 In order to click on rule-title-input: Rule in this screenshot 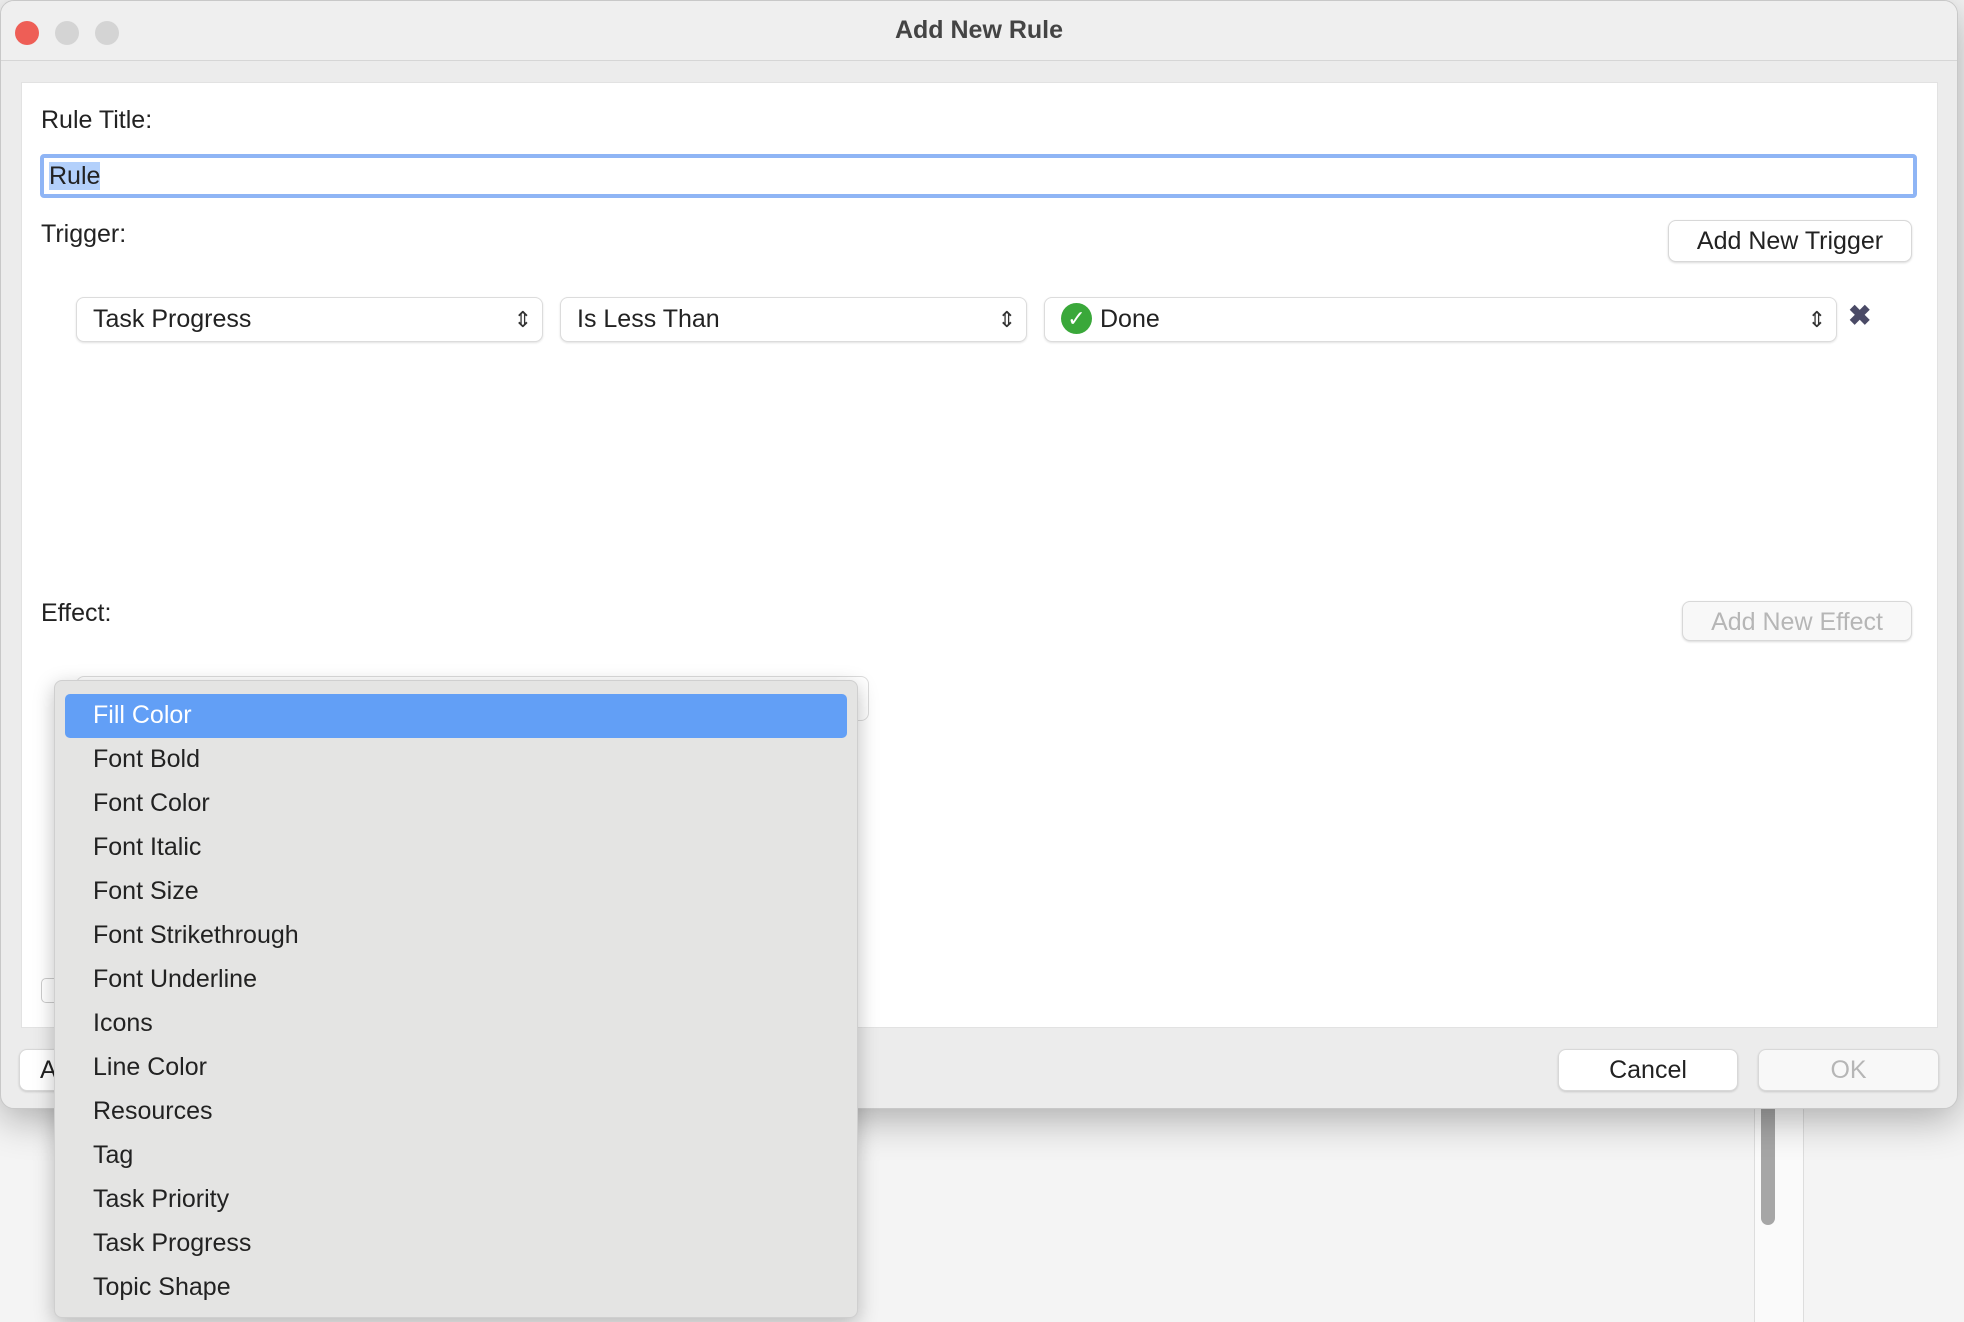, I will do `click(978, 176)`.